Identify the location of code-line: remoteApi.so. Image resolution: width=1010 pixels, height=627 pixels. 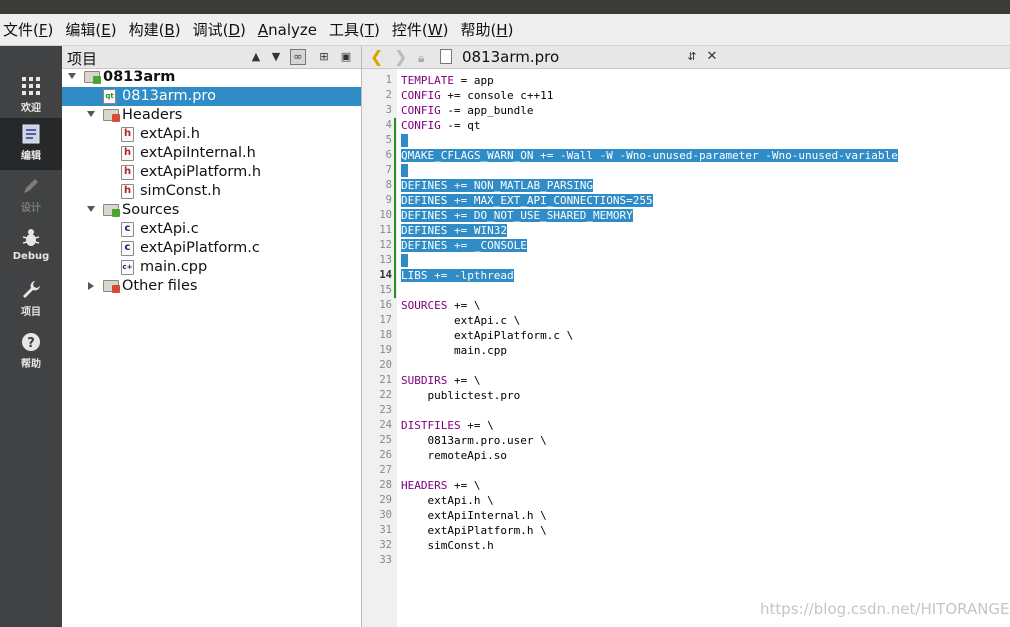
(454, 455).